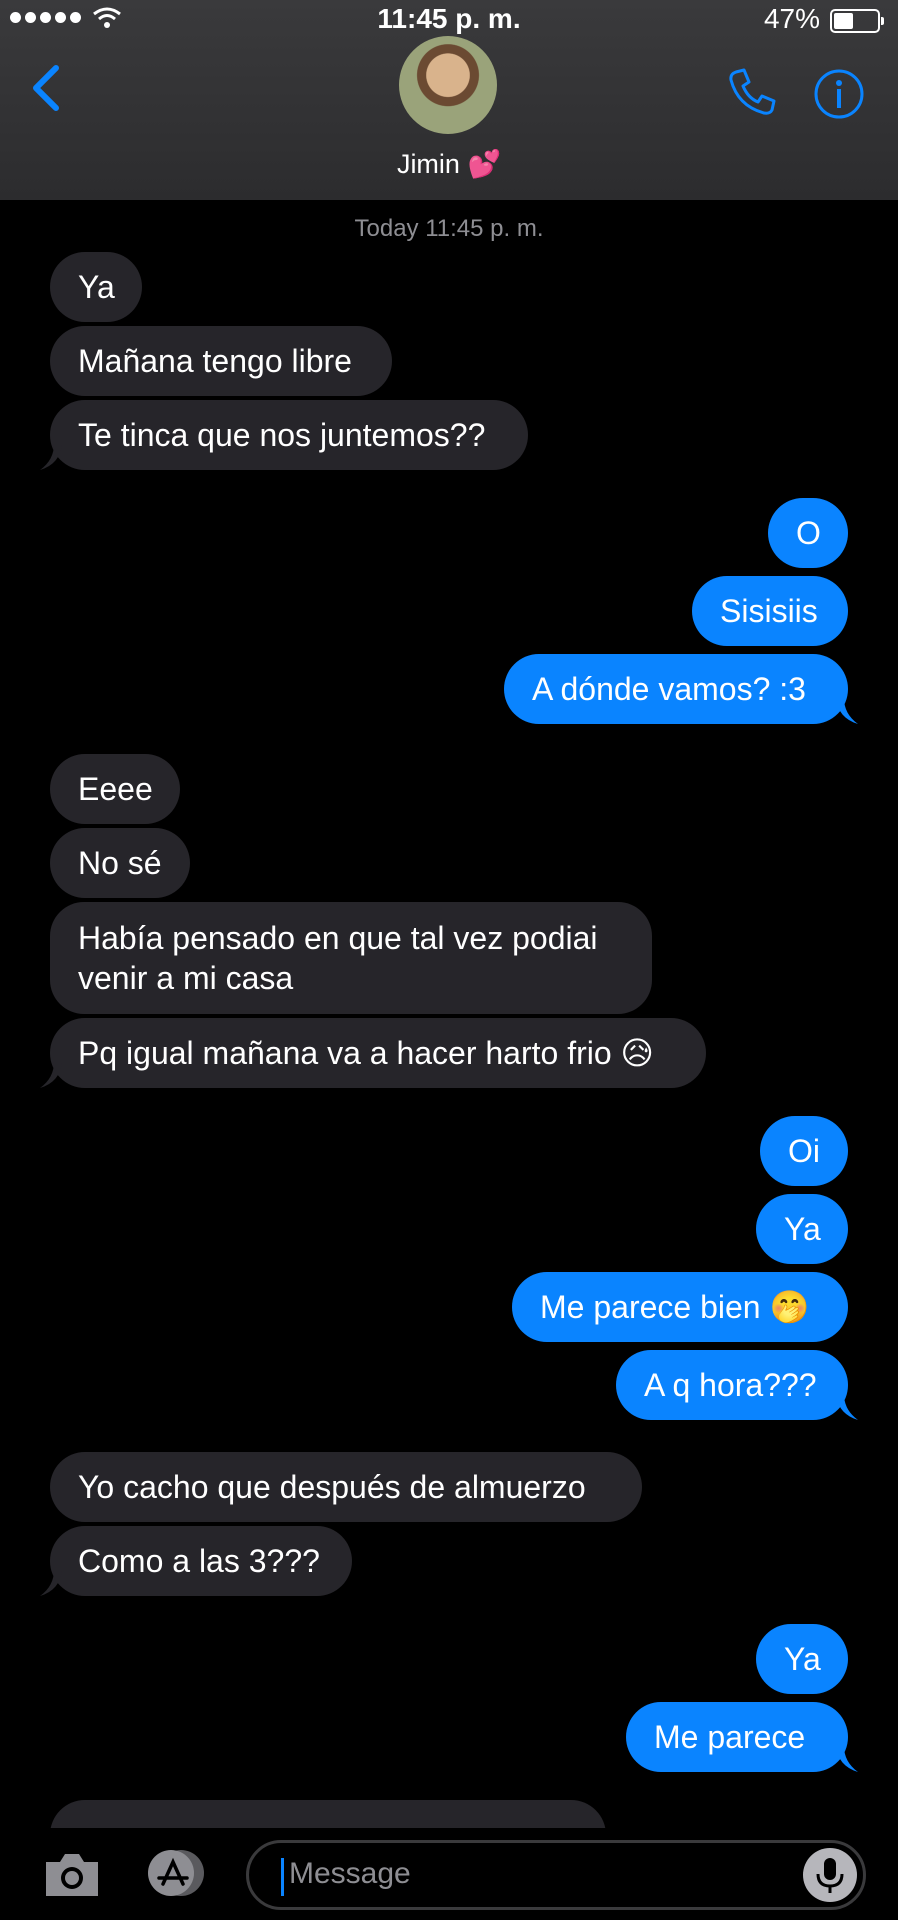  What do you see at coordinates (332, 1487) in the screenshot?
I see `message-text: Yo cacho que después de almuerzo` at bounding box center [332, 1487].